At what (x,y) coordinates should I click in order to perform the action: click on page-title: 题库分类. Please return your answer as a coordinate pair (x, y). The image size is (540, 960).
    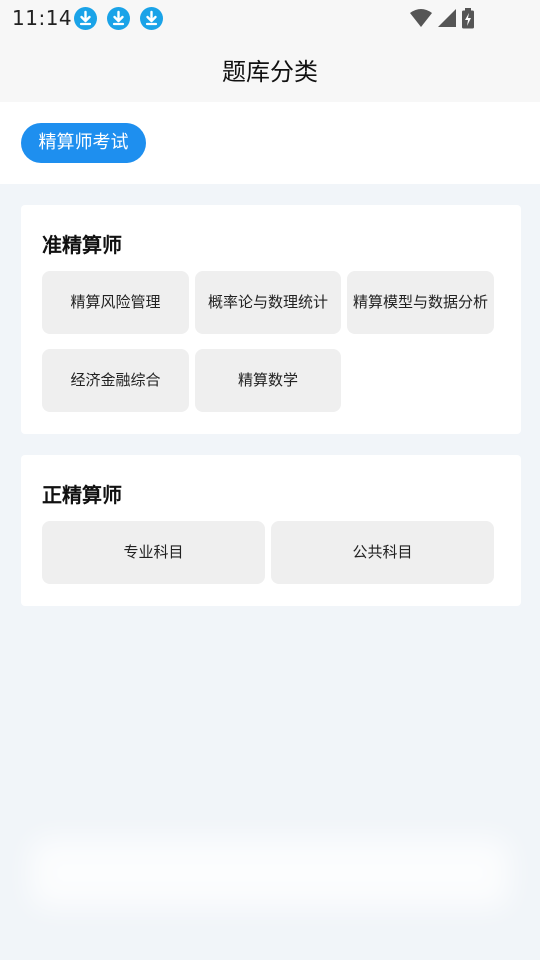
    Looking at the image, I should click on (270, 72).